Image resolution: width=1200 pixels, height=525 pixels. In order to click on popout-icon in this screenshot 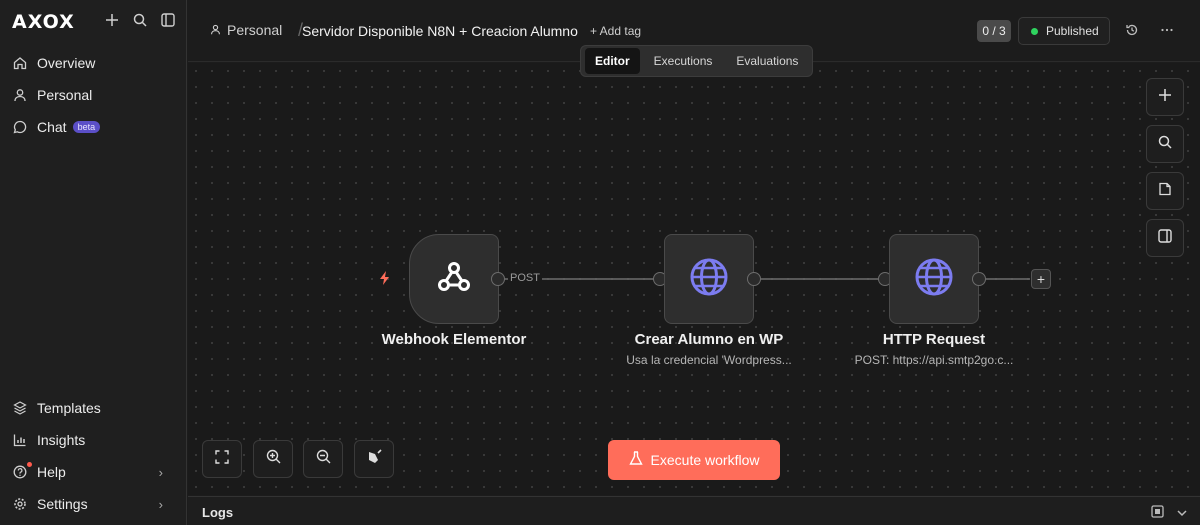, I will do `click(1157, 514)`.